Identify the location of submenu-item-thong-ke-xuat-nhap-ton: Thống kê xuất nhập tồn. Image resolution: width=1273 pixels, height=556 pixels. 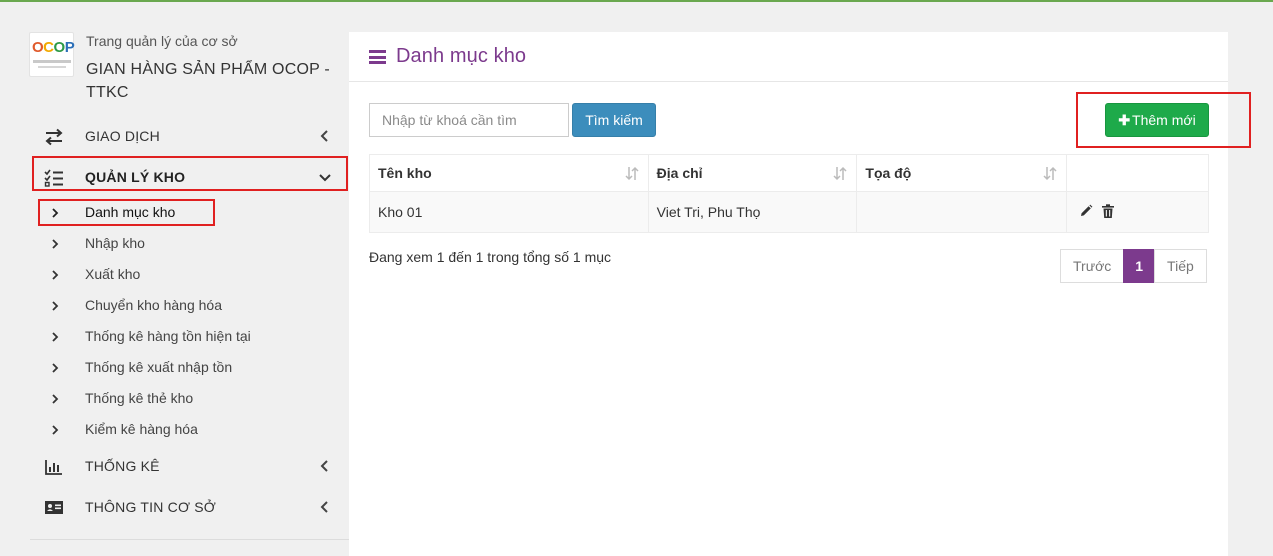
(174, 369).